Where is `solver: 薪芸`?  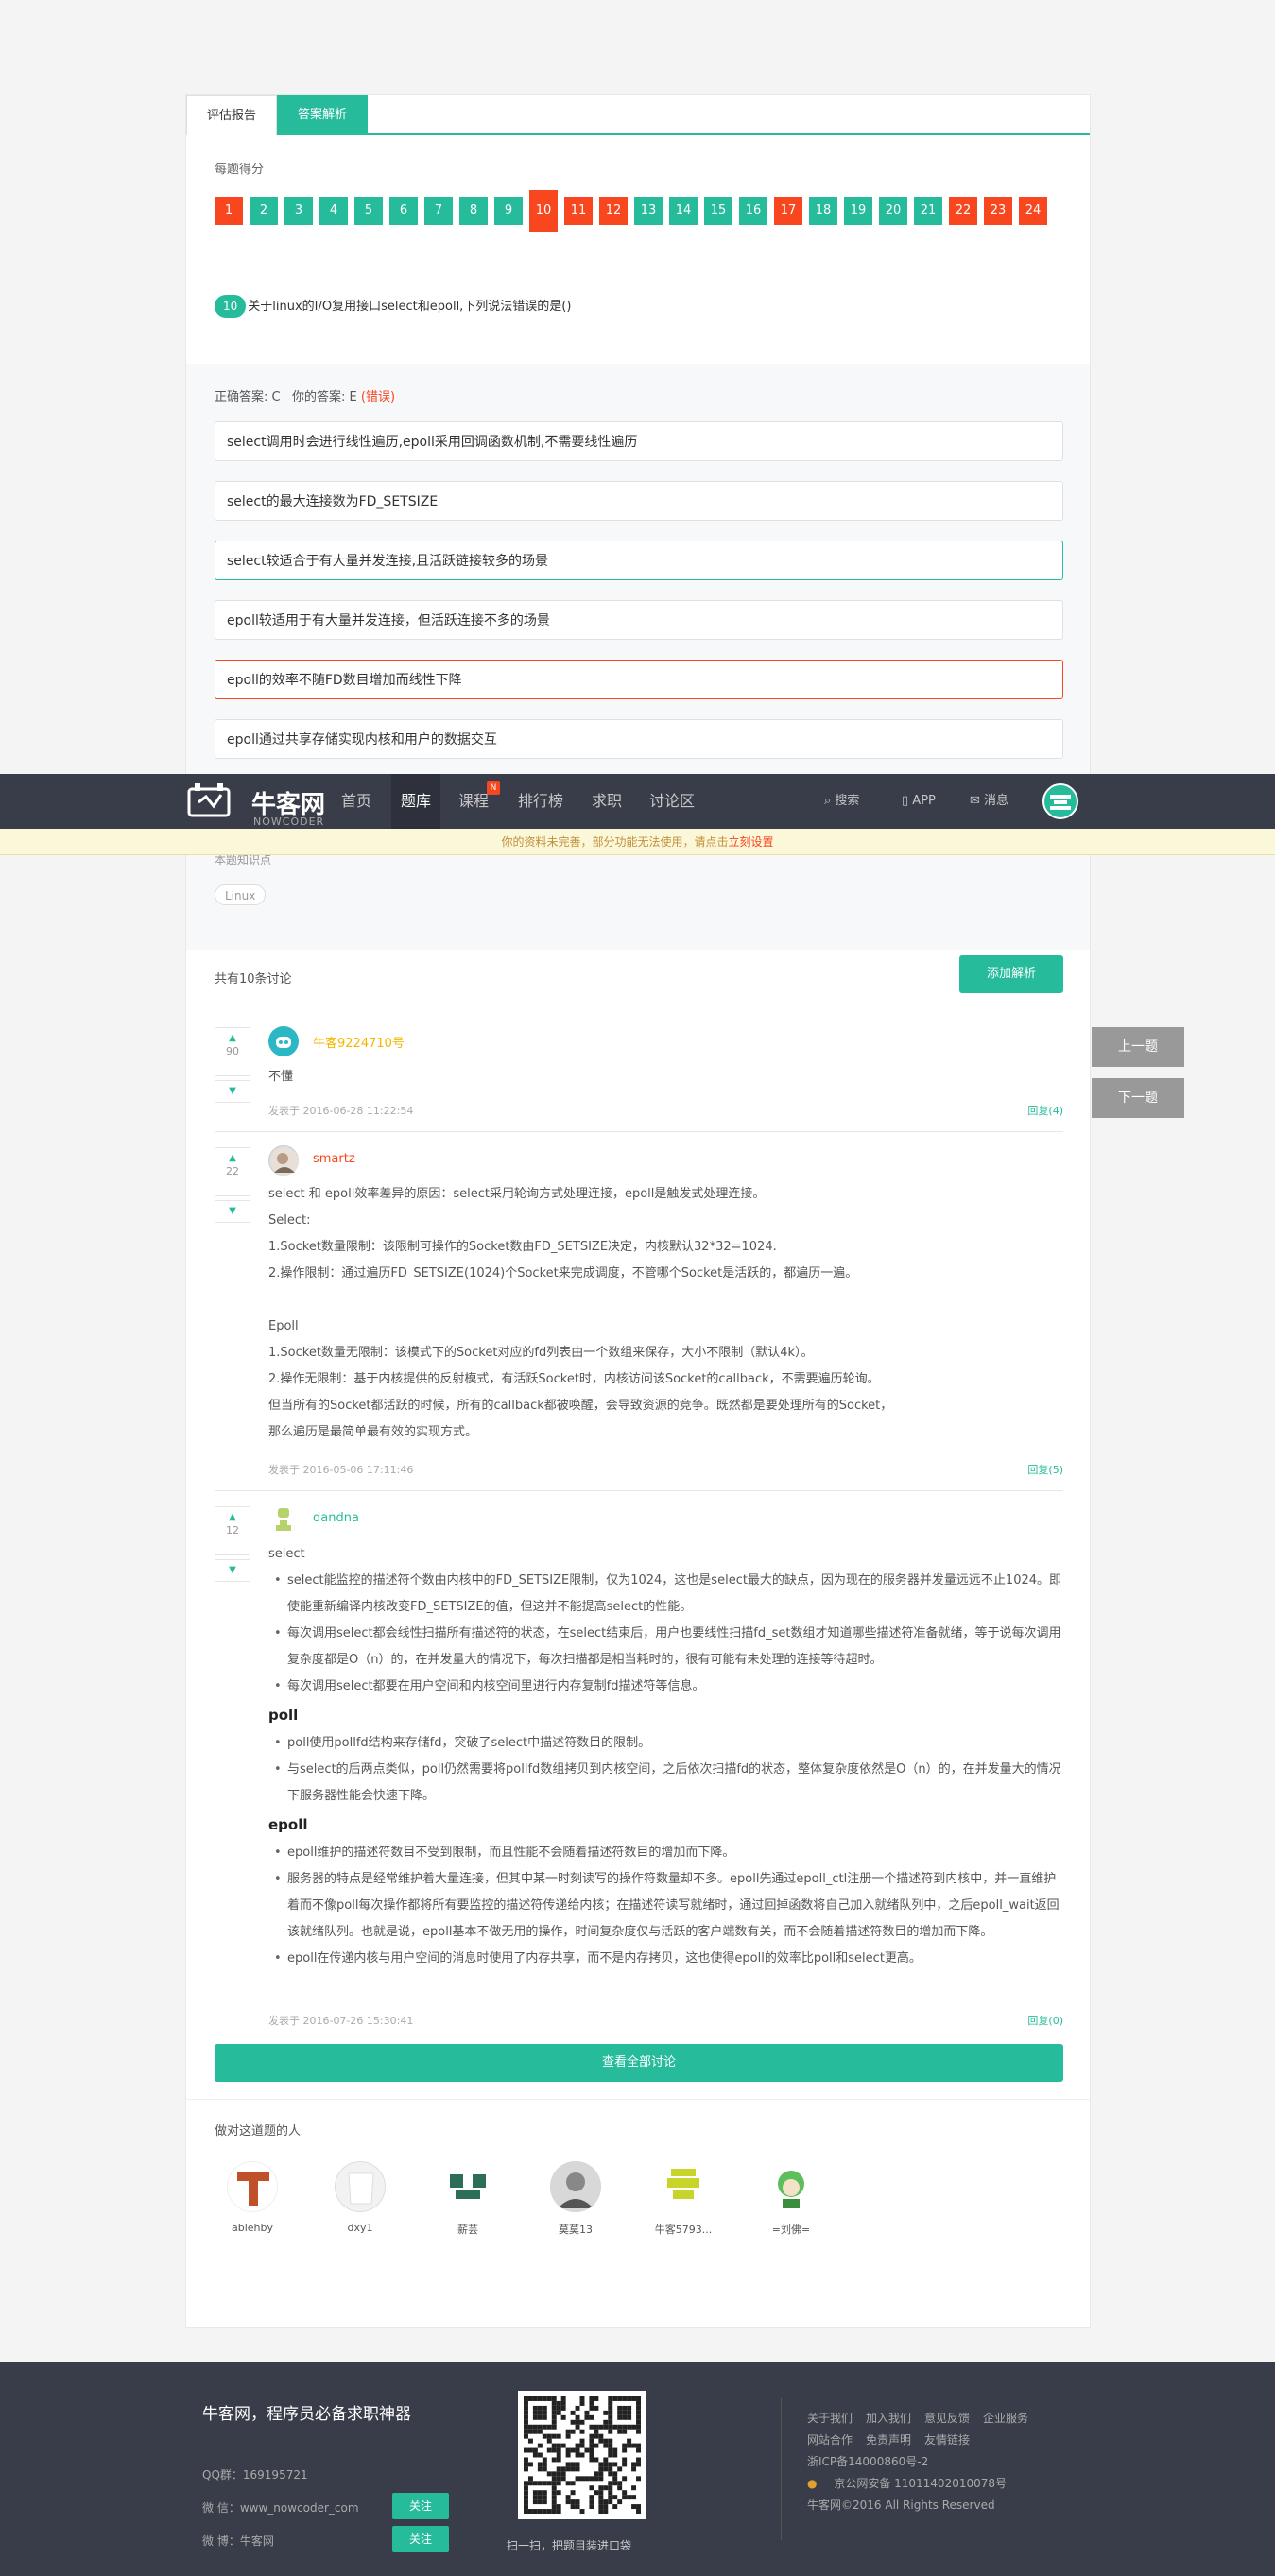
solver: 薪芸 is located at coordinates (468, 2199).